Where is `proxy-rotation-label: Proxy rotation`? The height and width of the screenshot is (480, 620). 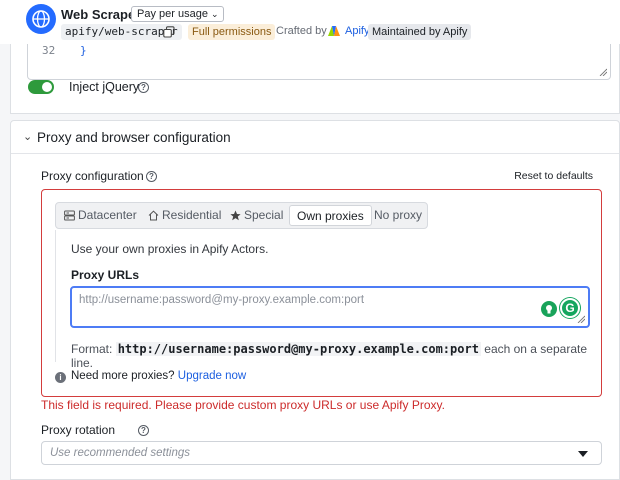
proxy-rotation-label: Proxy rotation is located at coordinates (78, 430).